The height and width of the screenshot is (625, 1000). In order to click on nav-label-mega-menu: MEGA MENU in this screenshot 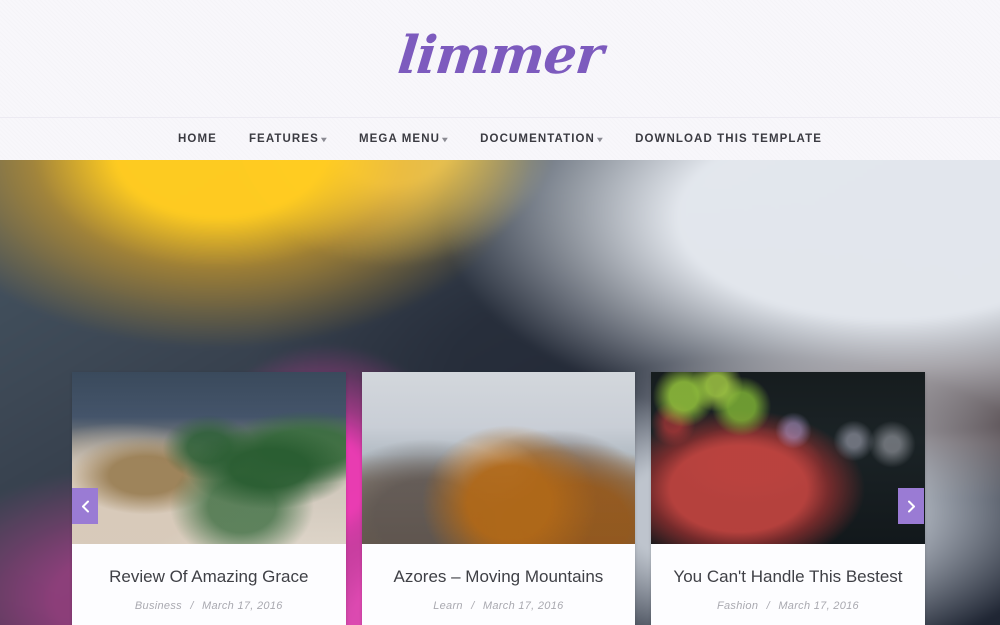, I will do `click(399, 138)`.